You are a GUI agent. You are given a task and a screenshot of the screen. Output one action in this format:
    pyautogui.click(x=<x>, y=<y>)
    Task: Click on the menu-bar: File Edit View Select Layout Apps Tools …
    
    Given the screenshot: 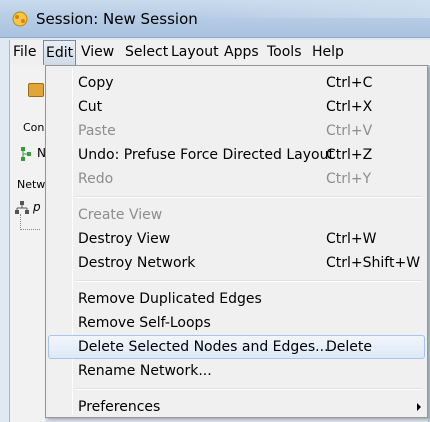 What is the action you would take?
    pyautogui.click(x=219, y=52)
    